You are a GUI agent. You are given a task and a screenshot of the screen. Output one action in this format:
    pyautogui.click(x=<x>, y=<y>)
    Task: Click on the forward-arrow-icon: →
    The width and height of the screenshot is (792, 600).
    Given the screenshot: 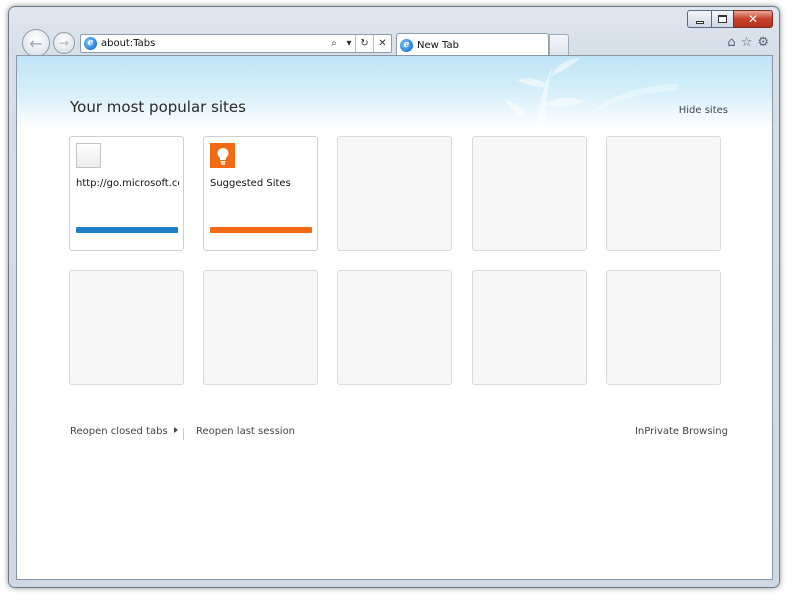 What is the action you would take?
    pyautogui.click(x=64, y=43)
    